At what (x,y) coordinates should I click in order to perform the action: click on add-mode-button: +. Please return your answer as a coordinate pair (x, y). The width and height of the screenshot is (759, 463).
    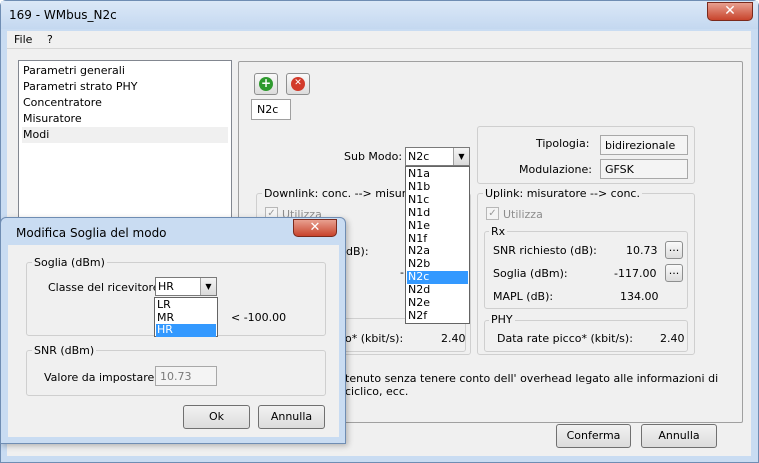
    Looking at the image, I should click on (266, 84).